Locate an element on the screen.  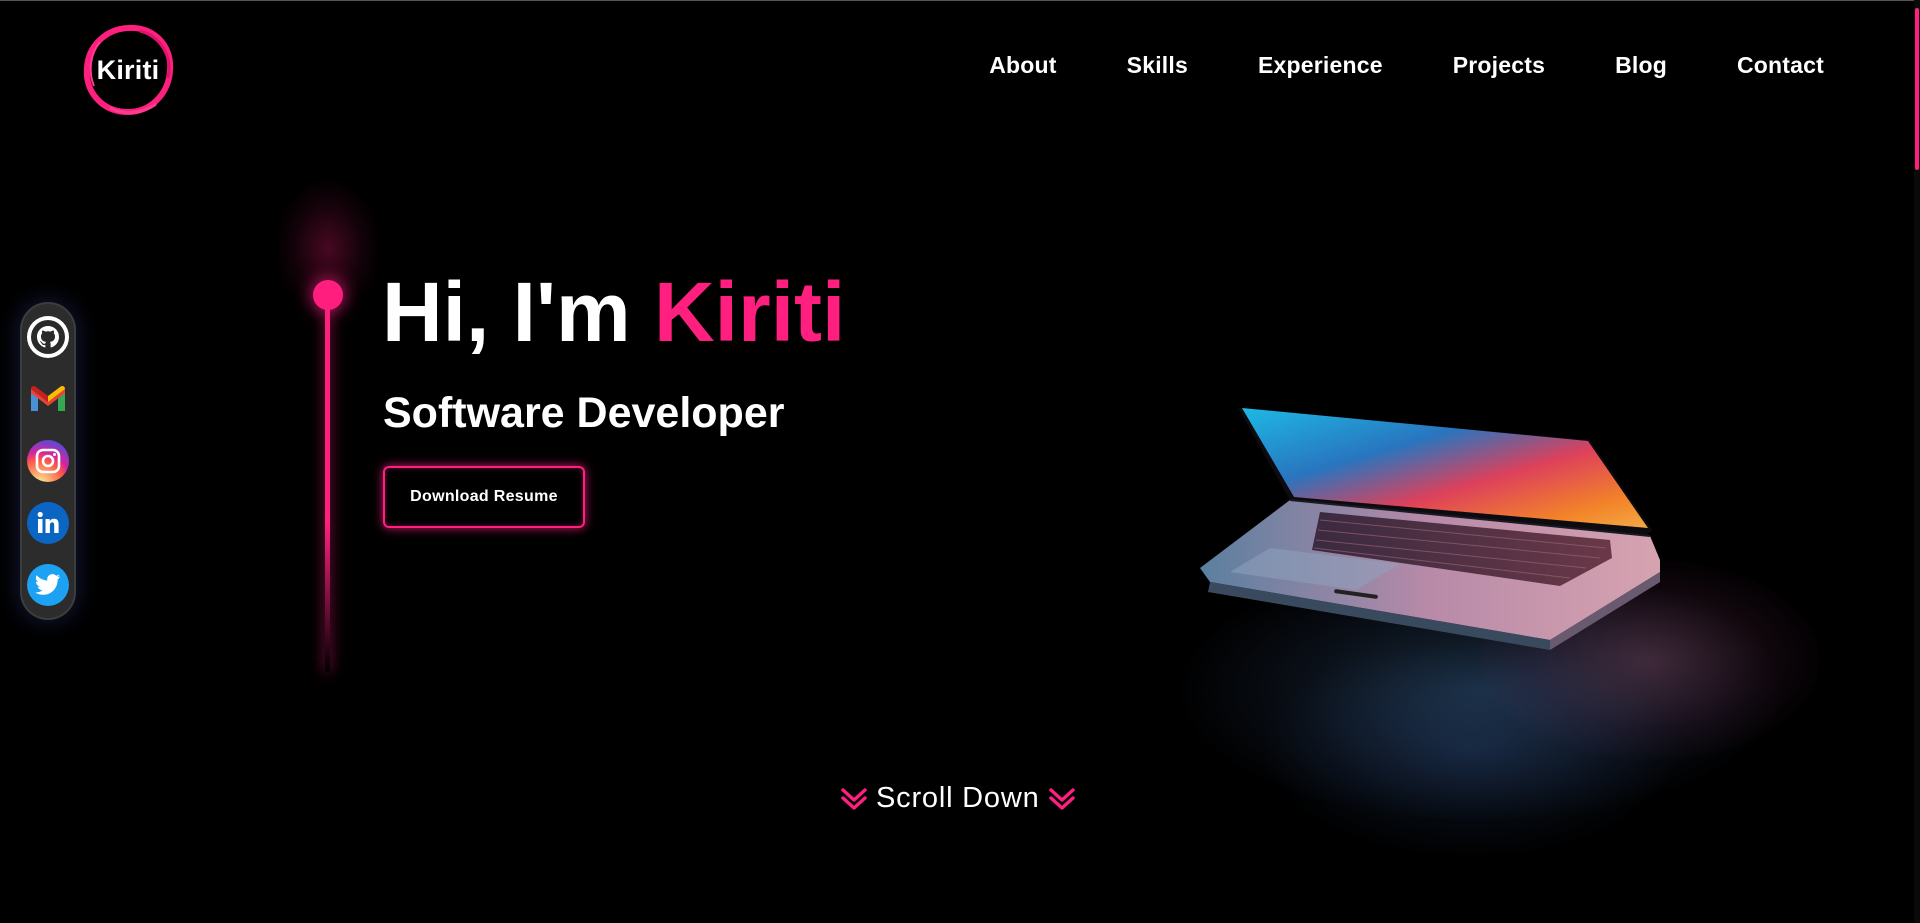
logo-text: Kiriti is located at coordinates (128, 69).